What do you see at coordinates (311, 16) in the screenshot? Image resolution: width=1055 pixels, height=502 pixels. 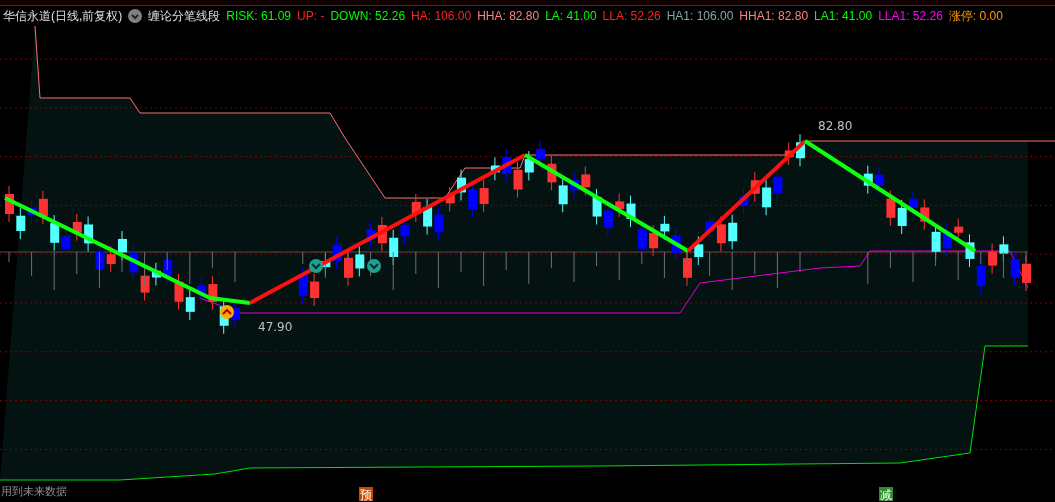 I see `legend-value: UP: -` at bounding box center [311, 16].